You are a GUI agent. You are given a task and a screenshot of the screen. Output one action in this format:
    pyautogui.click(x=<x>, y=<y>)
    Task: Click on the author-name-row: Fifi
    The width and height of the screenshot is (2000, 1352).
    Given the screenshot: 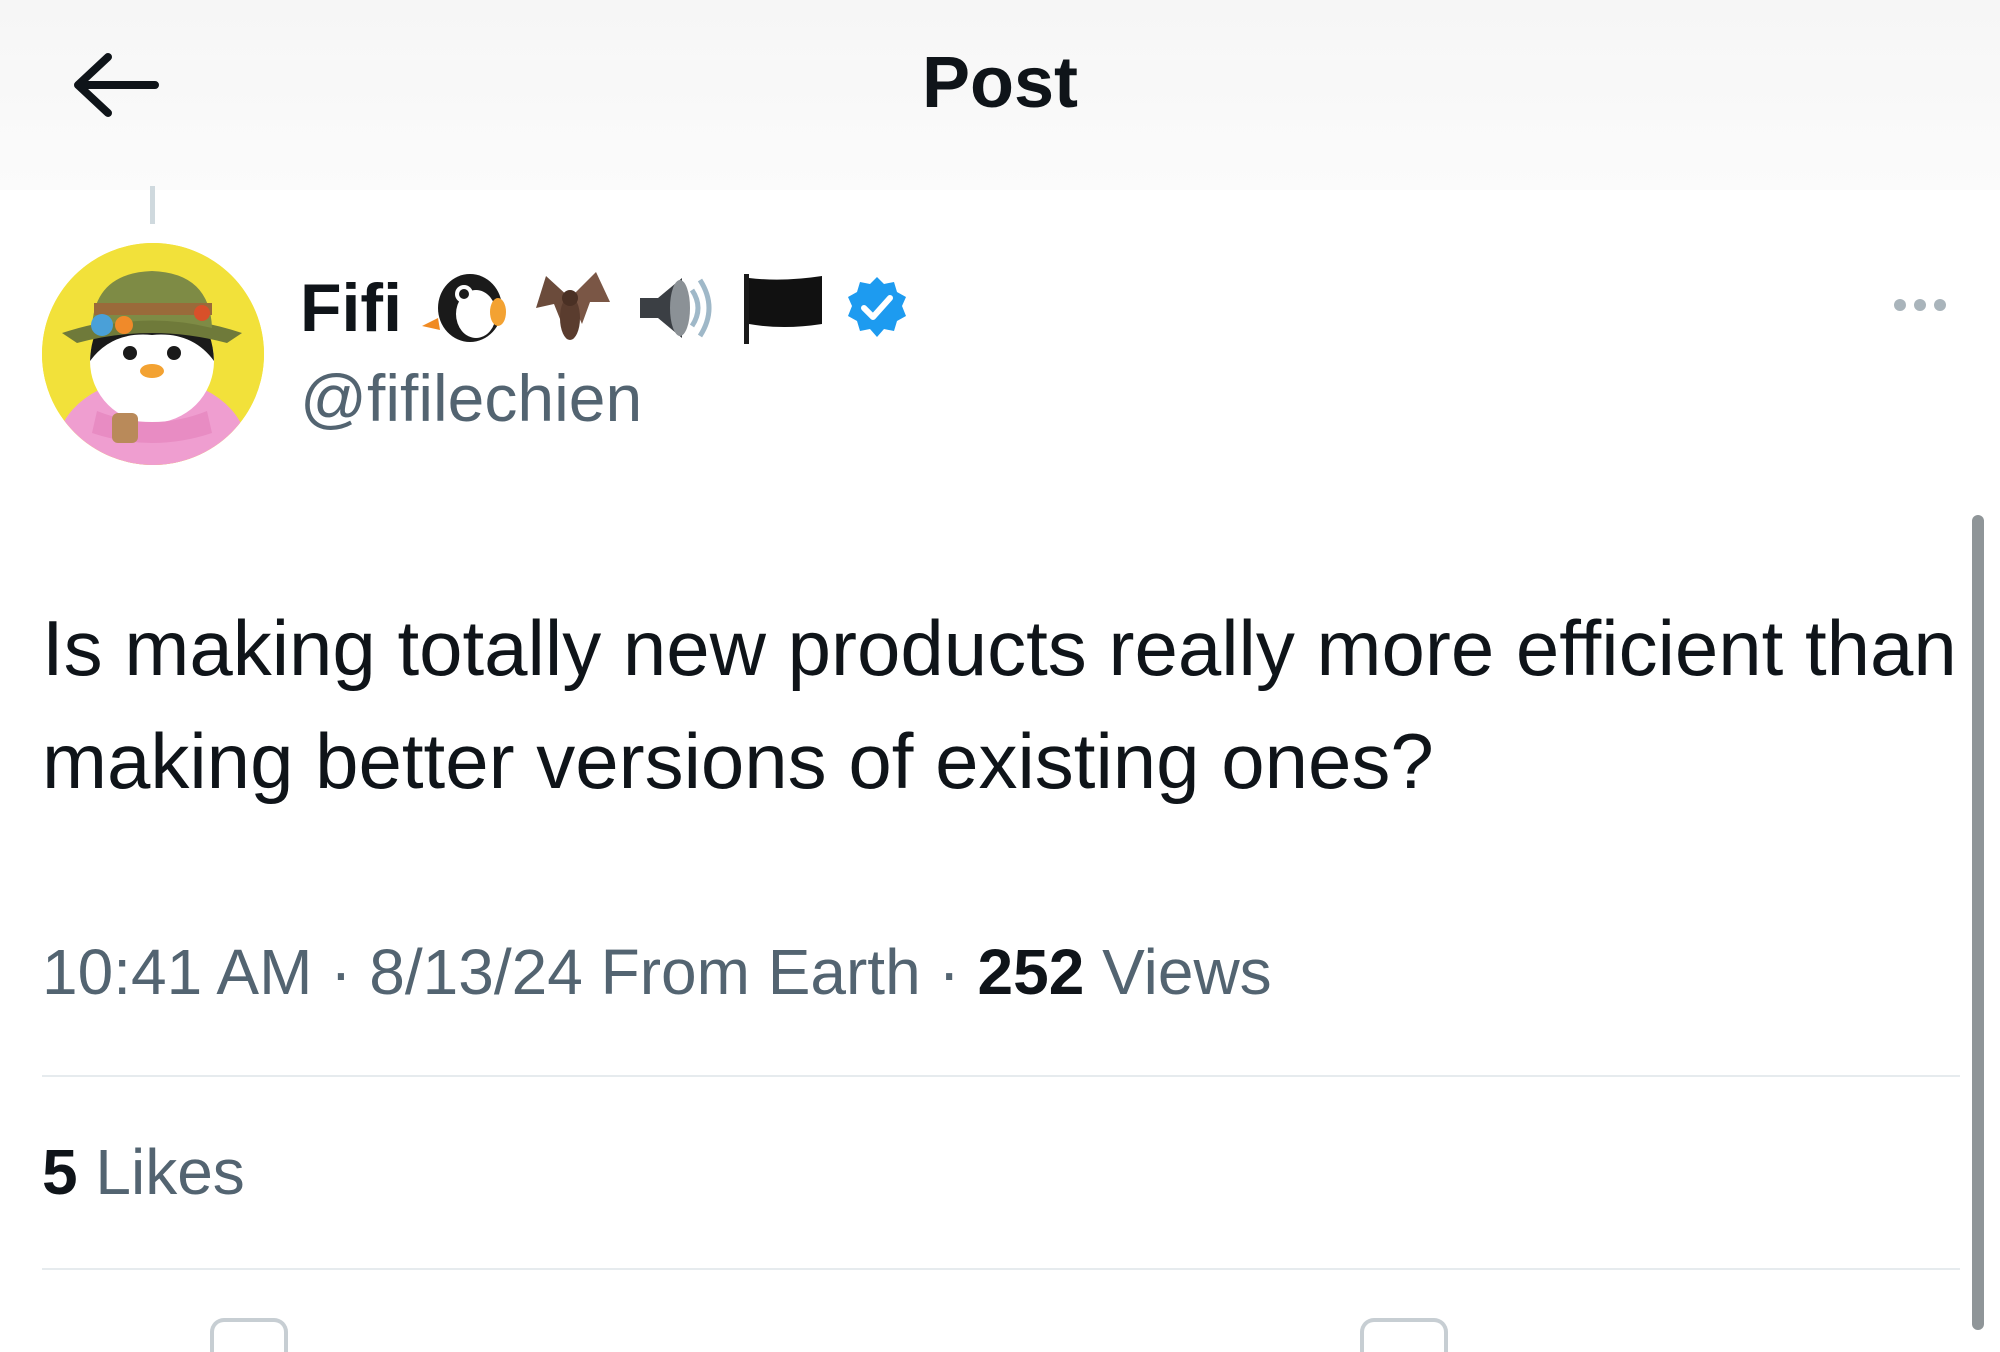 What is the action you would take?
    pyautogui.click(x=605, y=308)
    